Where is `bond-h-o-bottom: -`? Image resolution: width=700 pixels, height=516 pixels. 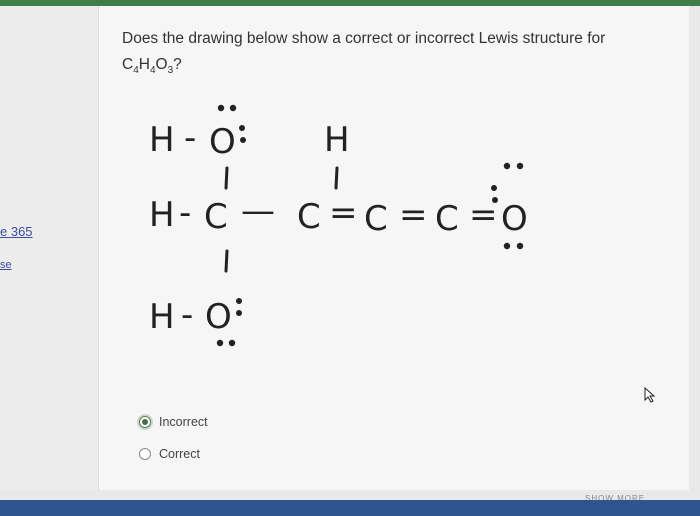 bond-h-o-bottom: - is located at coordinates (187, 315).